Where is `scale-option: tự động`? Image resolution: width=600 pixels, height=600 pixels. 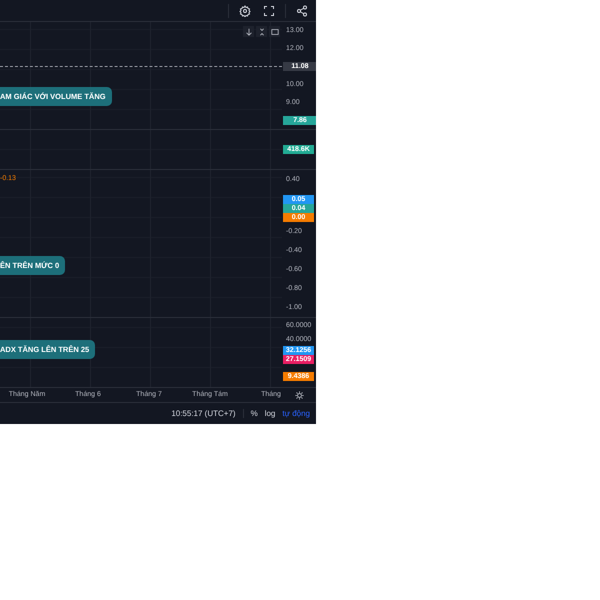 scale-option: tự động is located at coordinates (296, 413).